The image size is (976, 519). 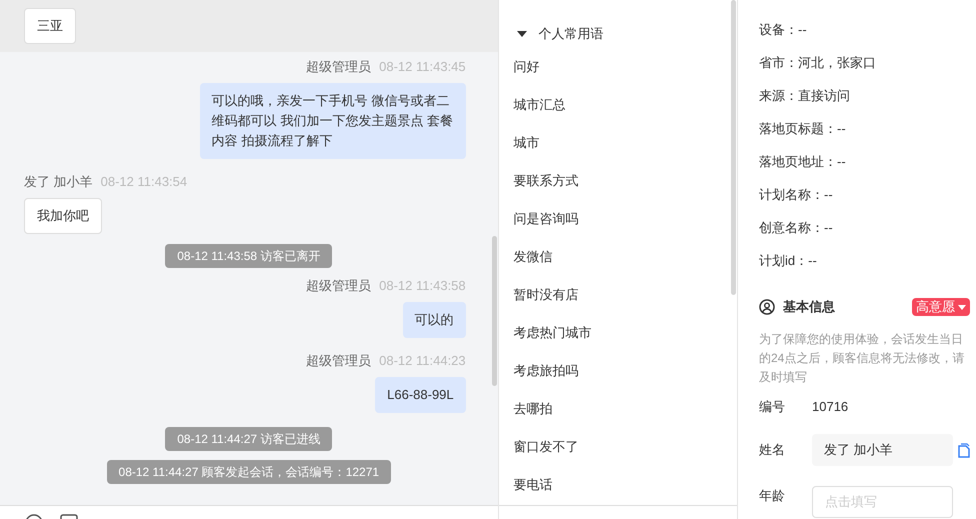 What do you see at coordinates (862, 358) in the screenshot?
I see `notice-text: 为了保障您的使用体验，会话发生当日的24点之后，顾客信息将无法修改，请及时填写` at bounding box center [862, 358].